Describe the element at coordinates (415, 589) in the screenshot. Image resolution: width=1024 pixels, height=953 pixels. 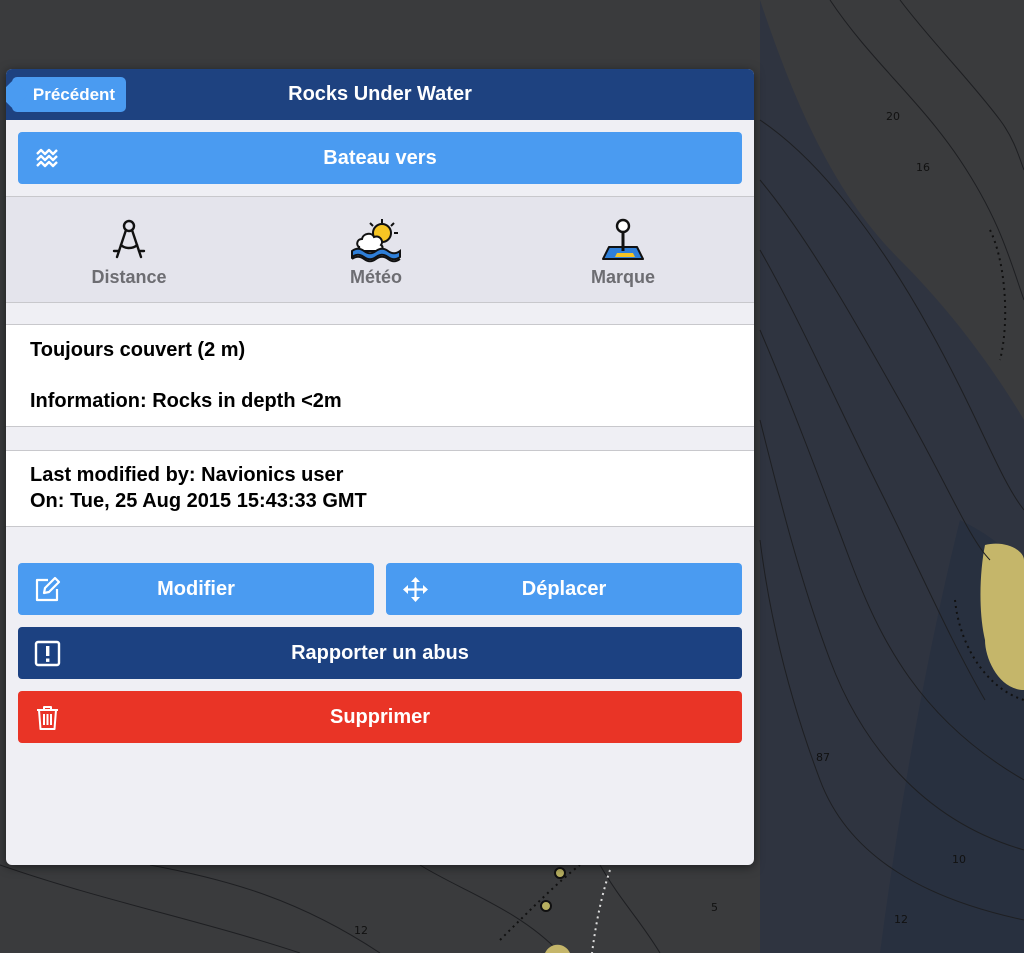
I see `move-icon` at that location.